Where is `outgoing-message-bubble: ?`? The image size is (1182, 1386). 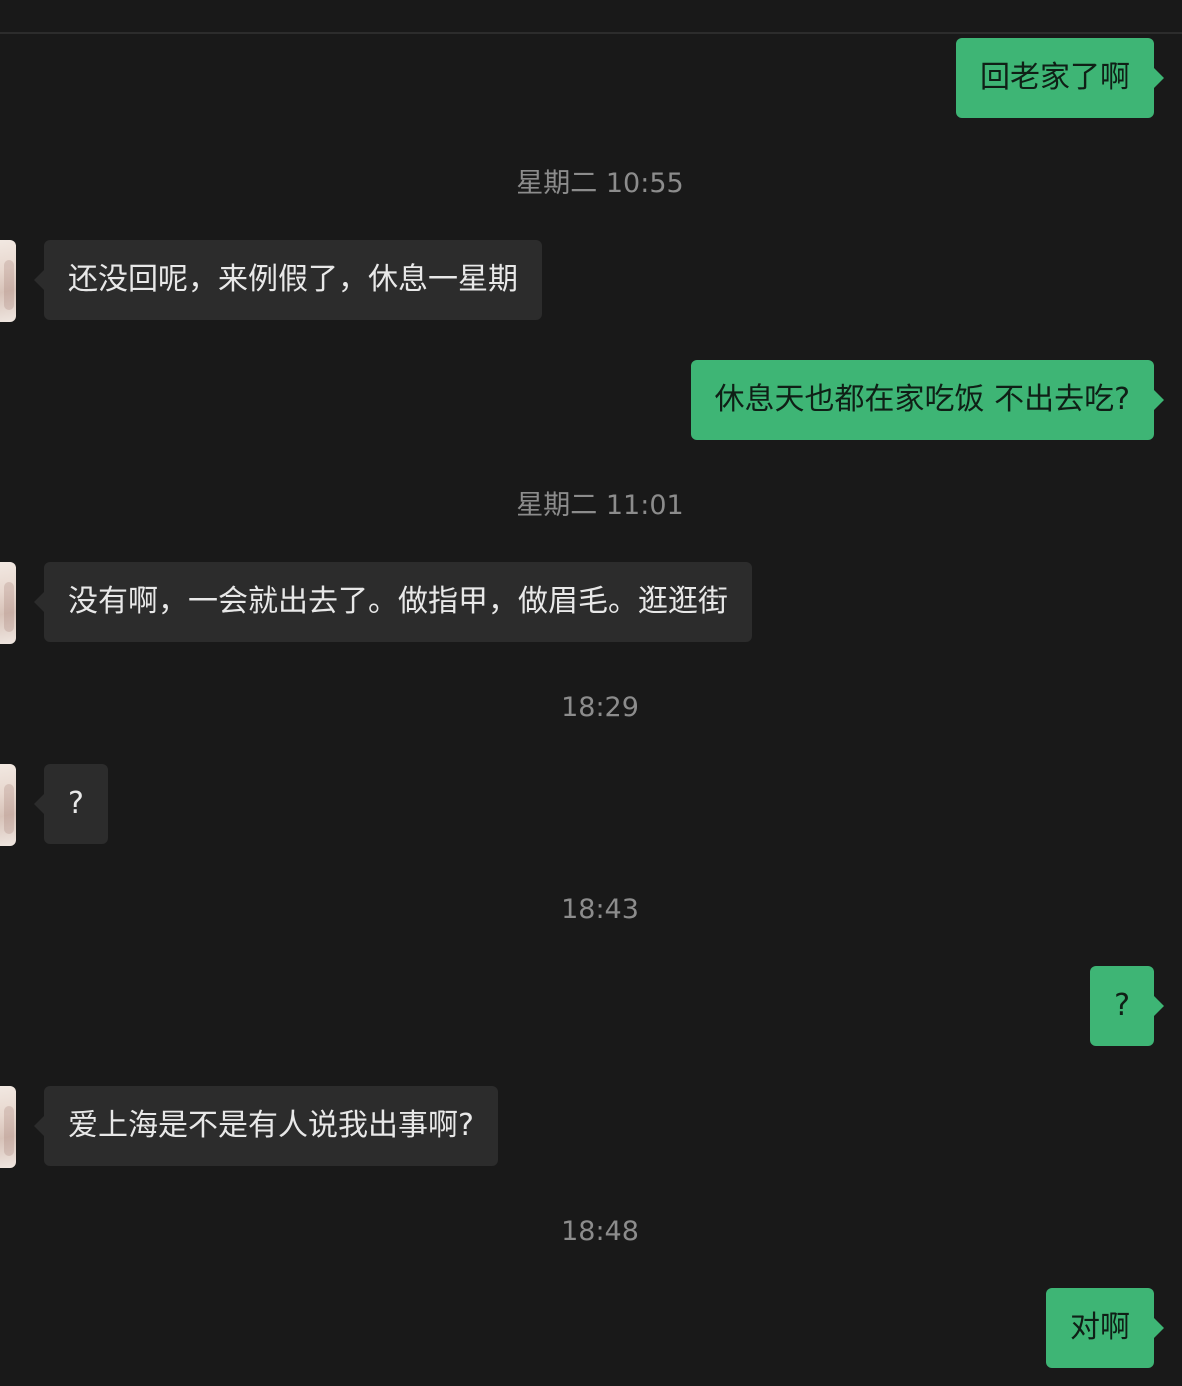
outgoing-message-bubble: ? is located at coordinates (1127, 1006).